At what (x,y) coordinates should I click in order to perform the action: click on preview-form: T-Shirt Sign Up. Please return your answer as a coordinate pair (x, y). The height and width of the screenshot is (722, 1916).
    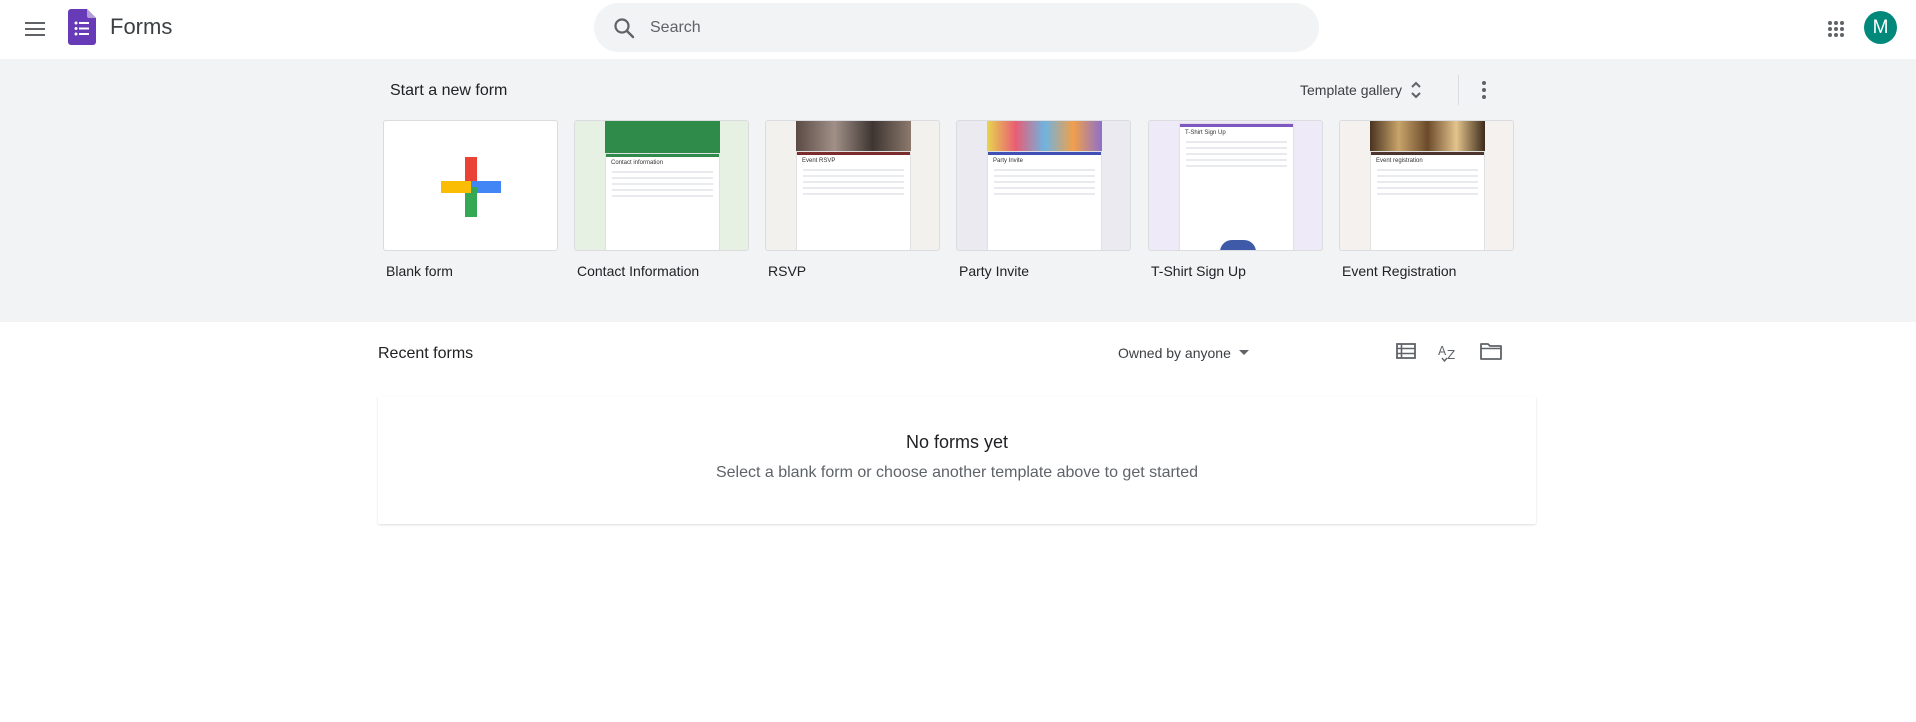
    Looking at the image, I should click on (1236, 186).